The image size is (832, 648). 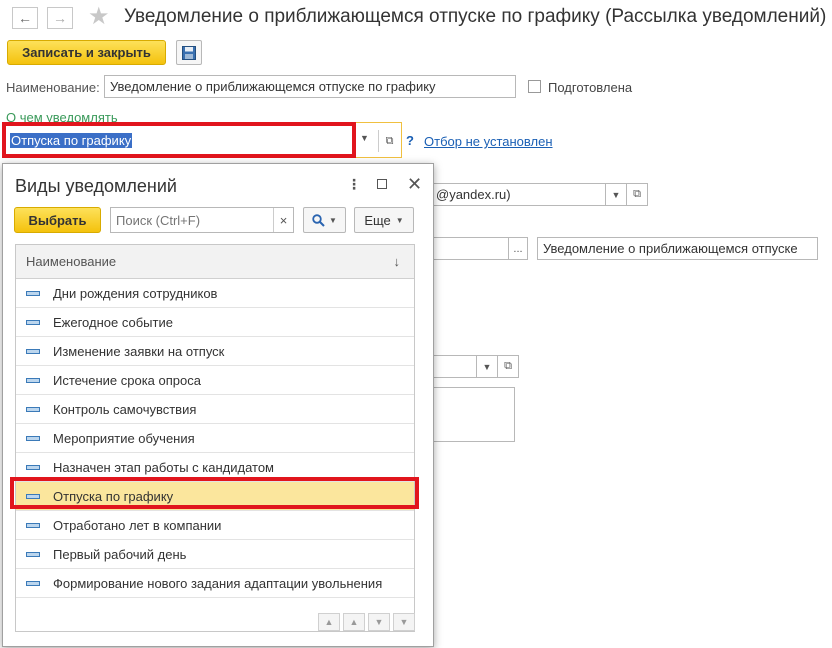 I want to click on back-button: ←, so click(x=25, y=18).